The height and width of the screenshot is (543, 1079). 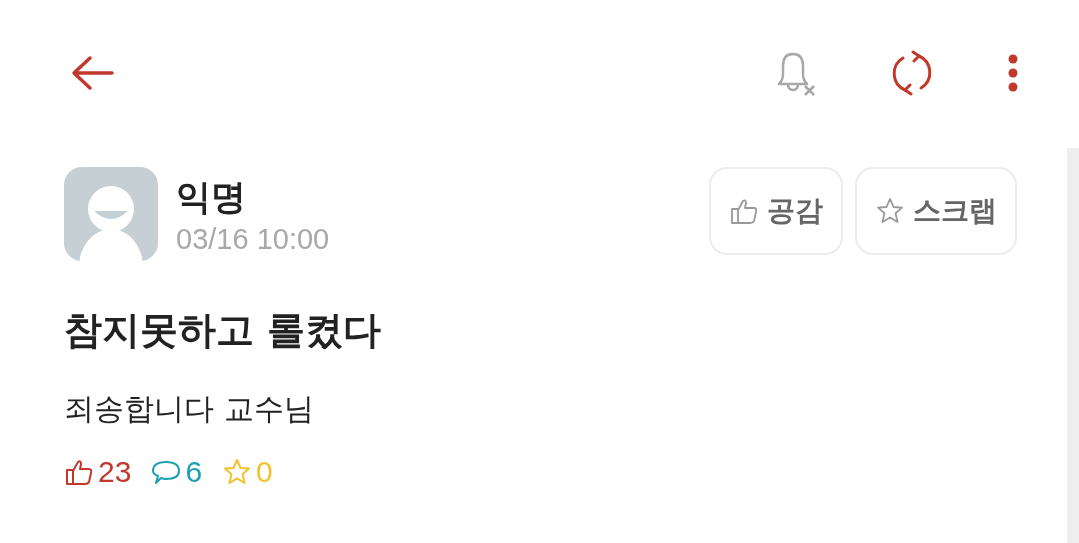 I want to click on post-title: 참지못하고 롤켰다, so click(x=223, y=330).